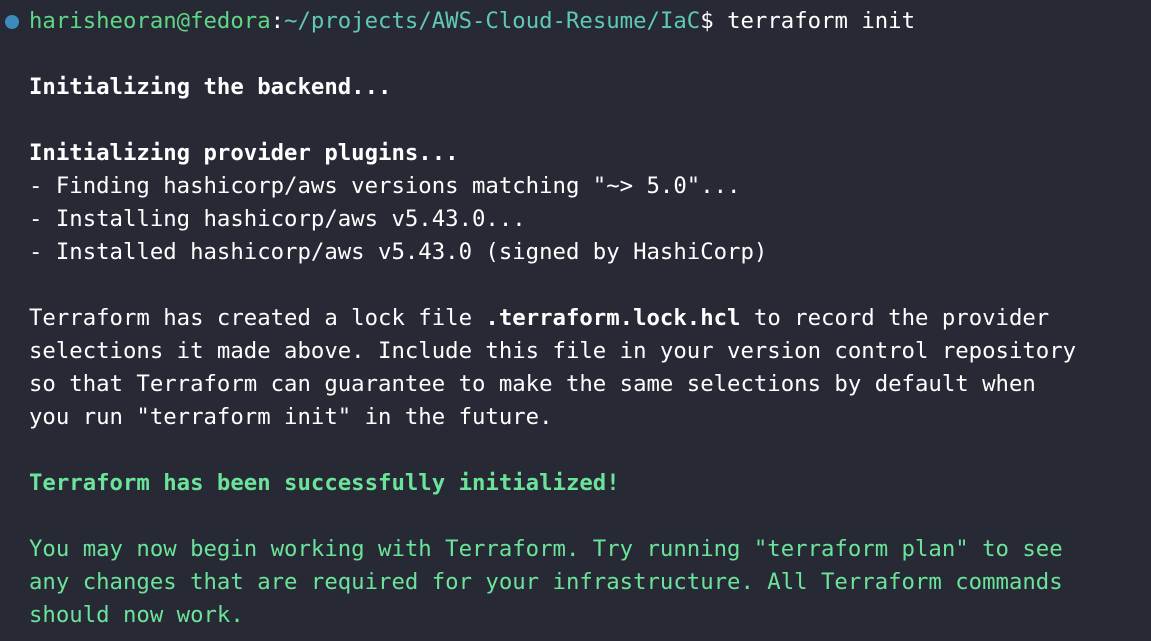  What do you see at coordinates (12, 22) in the screenshot?
I see `status-dot-icon` at bounding box center [12, 22].